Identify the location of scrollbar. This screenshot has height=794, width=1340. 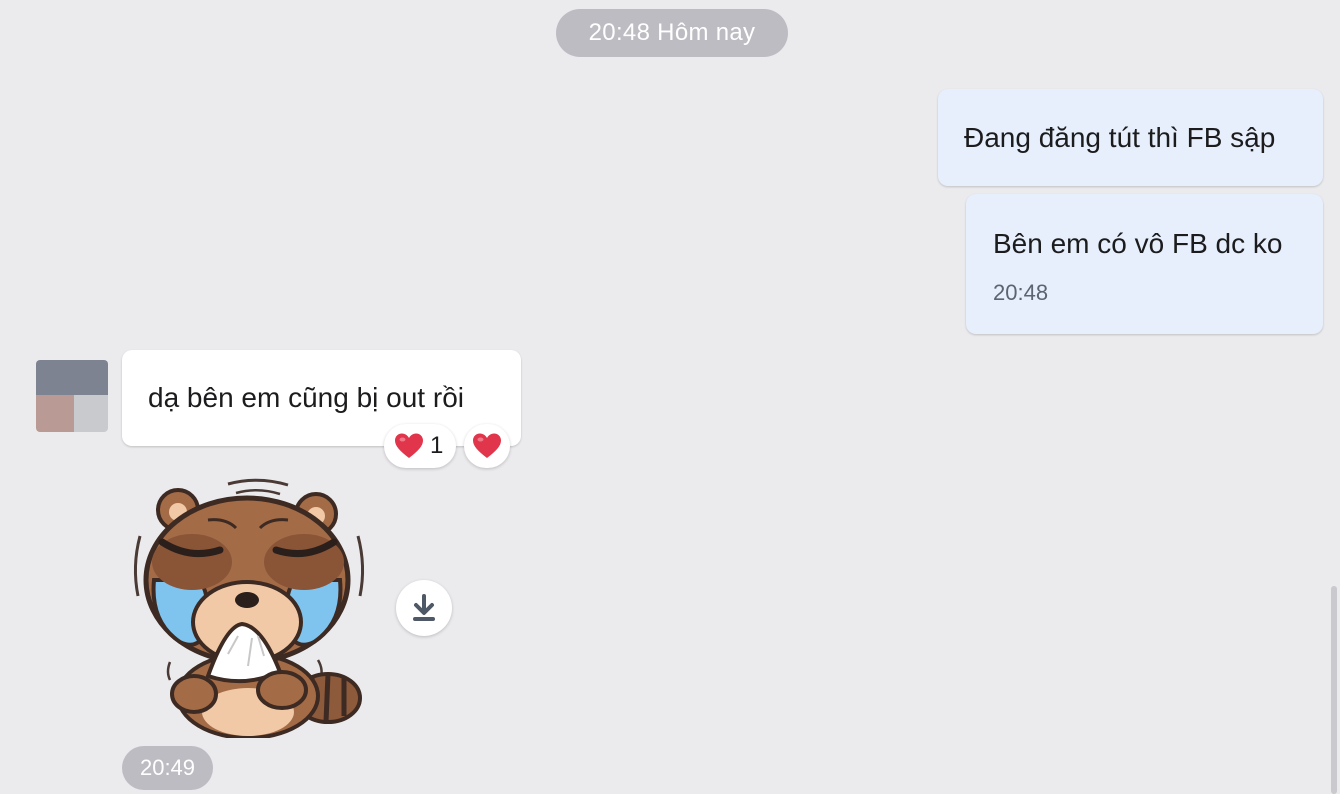
(1334, 690).